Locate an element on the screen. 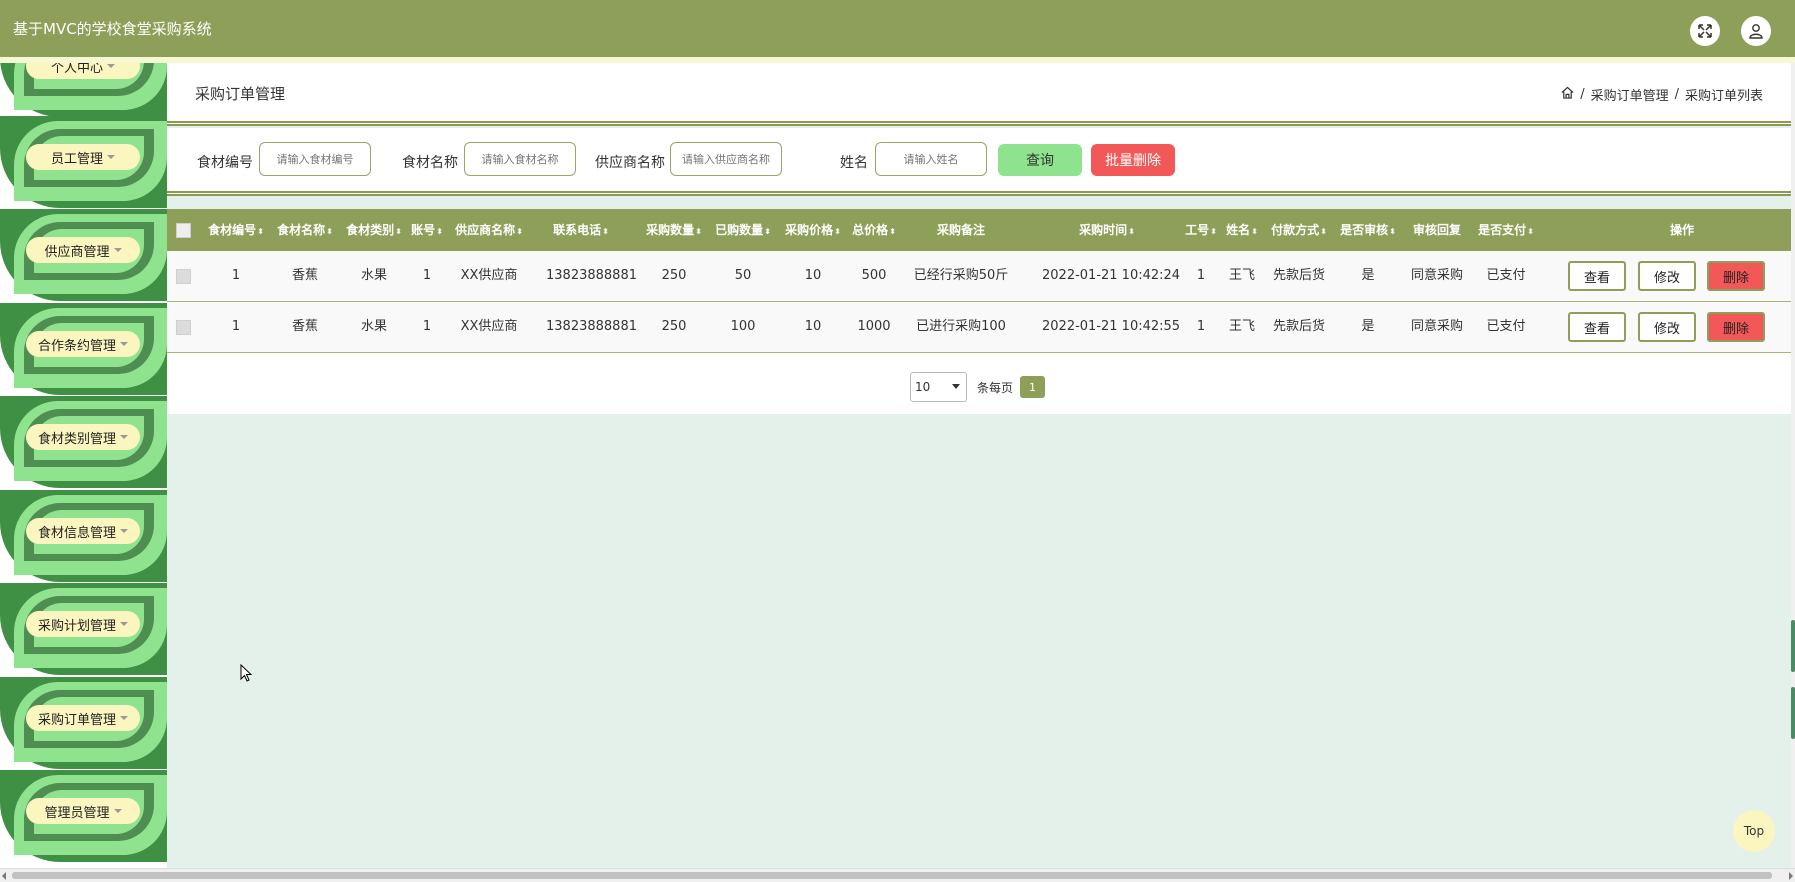 Image resolution: width=1795 pixels, height=882 pixels. user-icon is located at coordinates (1756, 31).